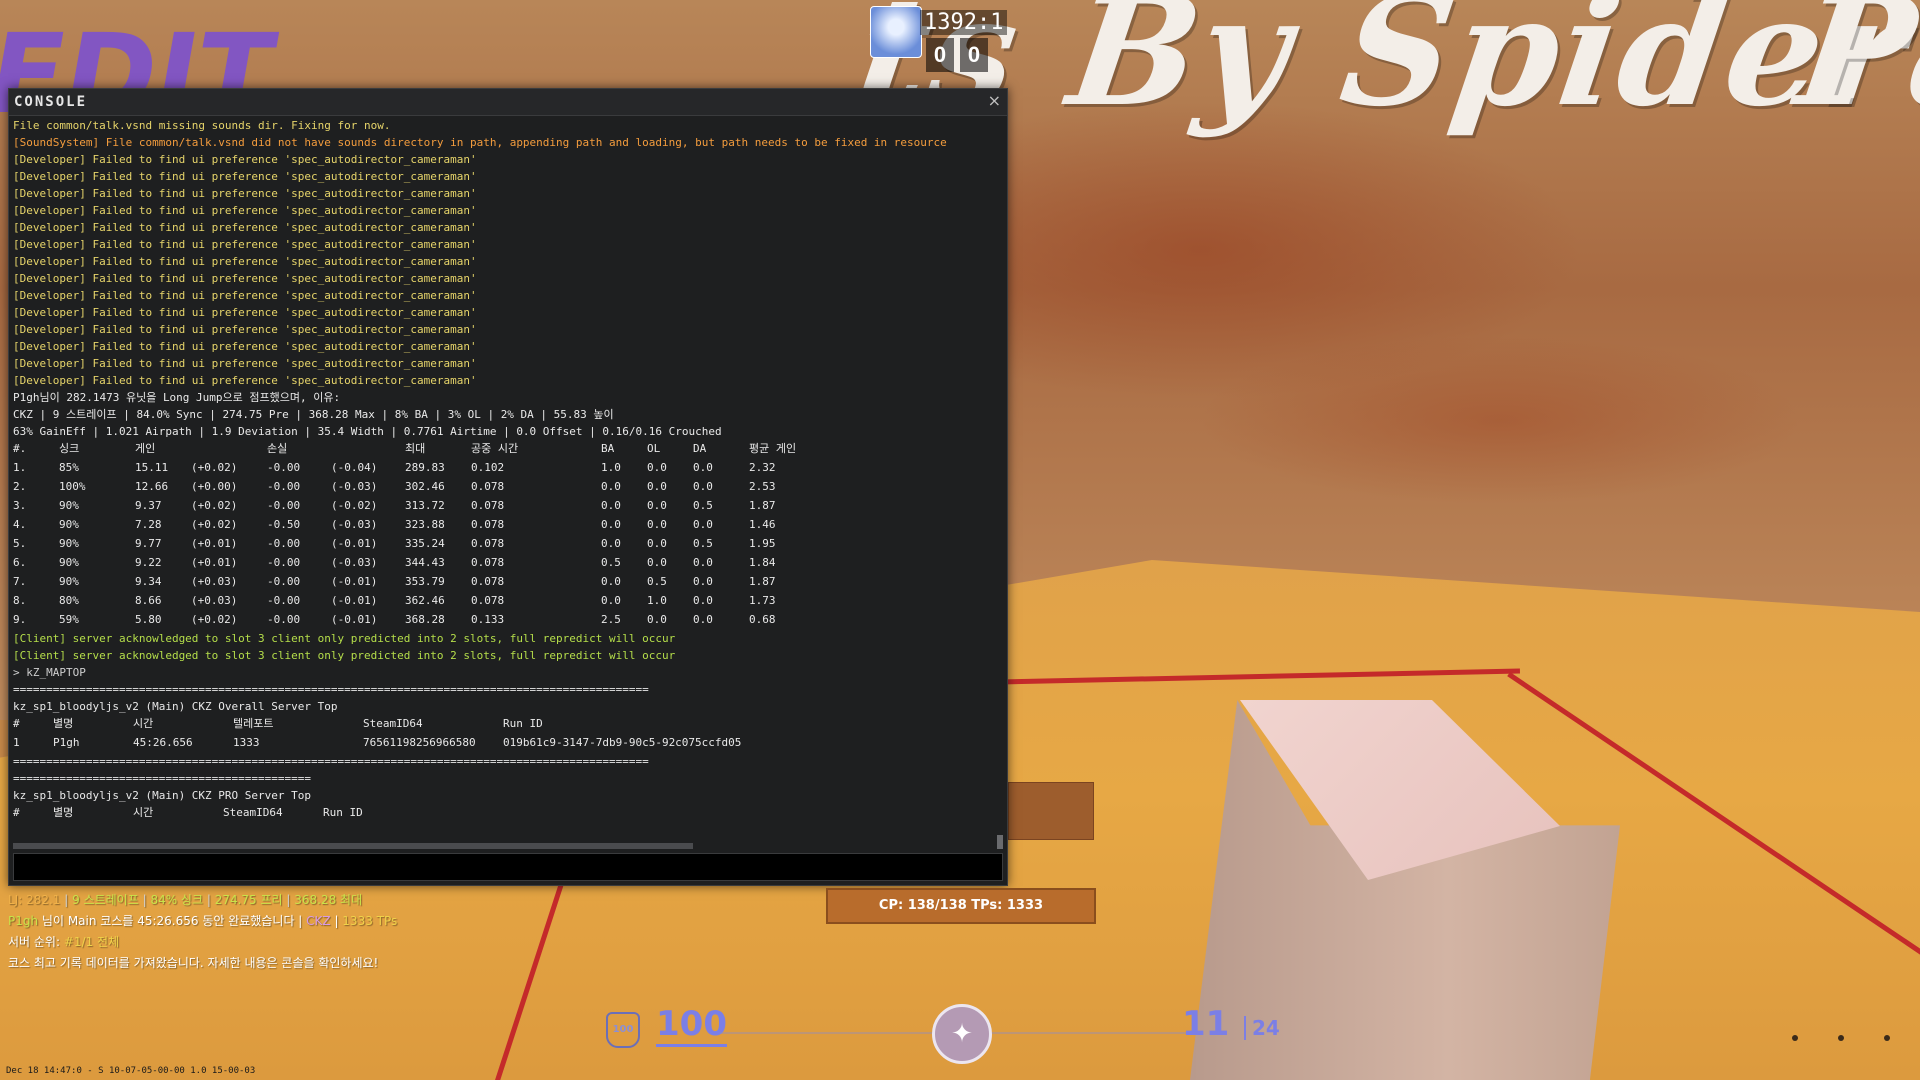  What do you see at coordinates (214, 505) in the screenshot?
I see `table-cell: (+0.02)` at bounding box center [214, 505].